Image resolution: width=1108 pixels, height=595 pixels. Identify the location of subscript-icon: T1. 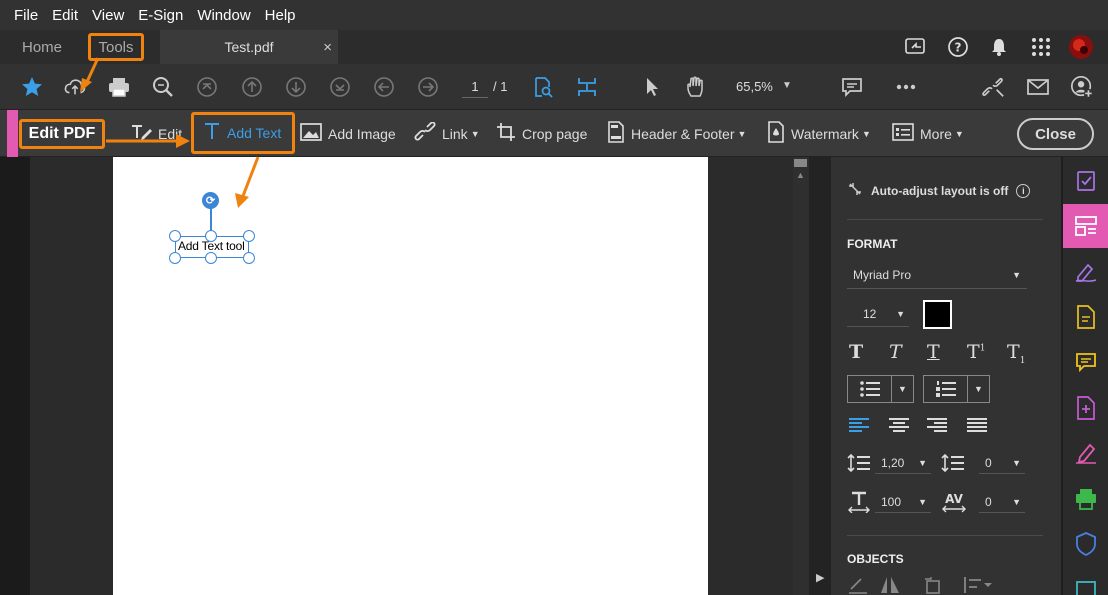
(1016, 353).